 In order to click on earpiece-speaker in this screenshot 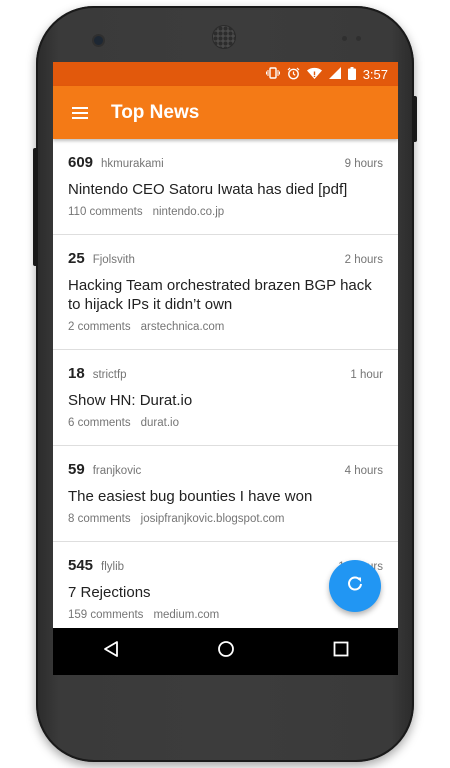, I will do `click(224, 37)`.